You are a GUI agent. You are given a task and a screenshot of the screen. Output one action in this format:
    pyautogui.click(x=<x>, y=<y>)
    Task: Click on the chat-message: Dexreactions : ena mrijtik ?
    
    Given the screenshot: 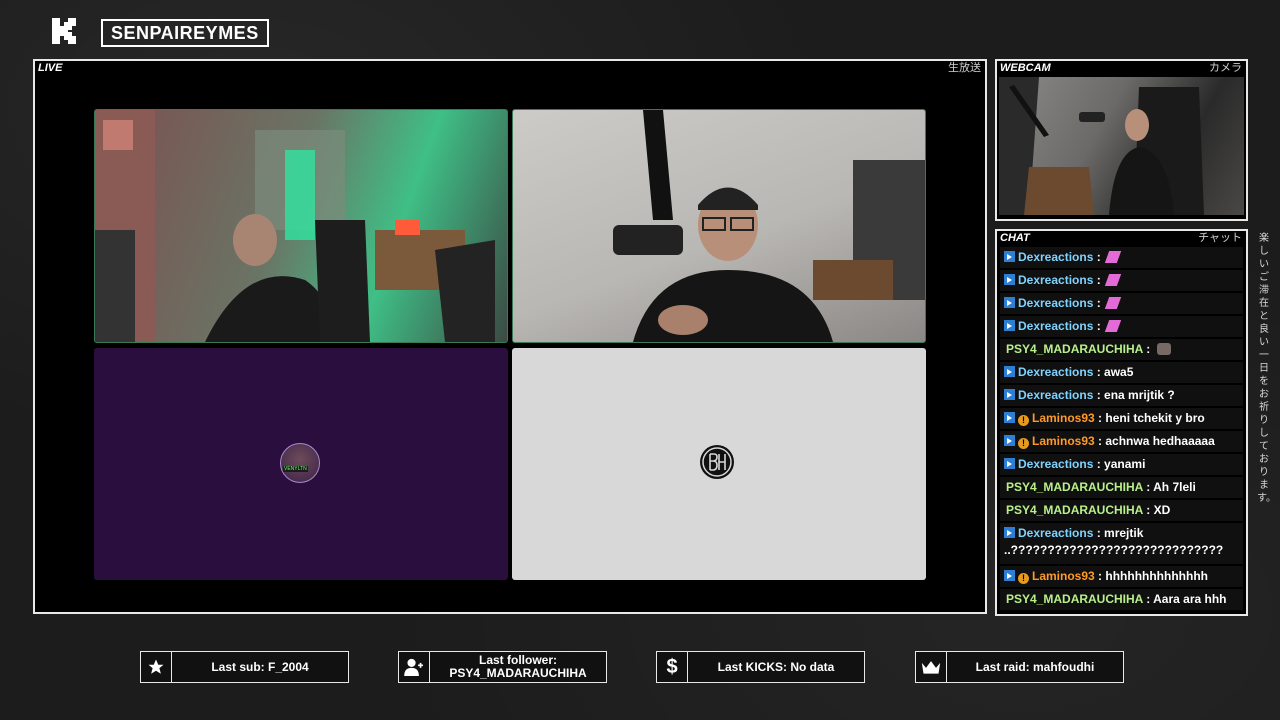 What is the action you would take?
    pyautogui.click(x=1121, y=395)
    